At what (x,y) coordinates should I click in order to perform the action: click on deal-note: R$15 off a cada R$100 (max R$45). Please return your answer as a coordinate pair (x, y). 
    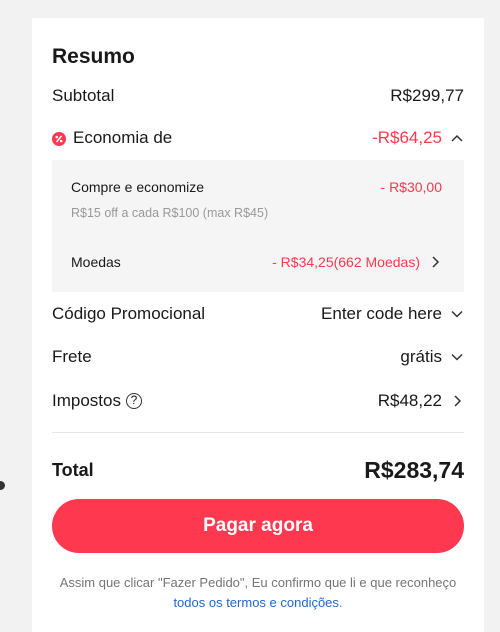
    Looking at the image, I should click on (170, 213).